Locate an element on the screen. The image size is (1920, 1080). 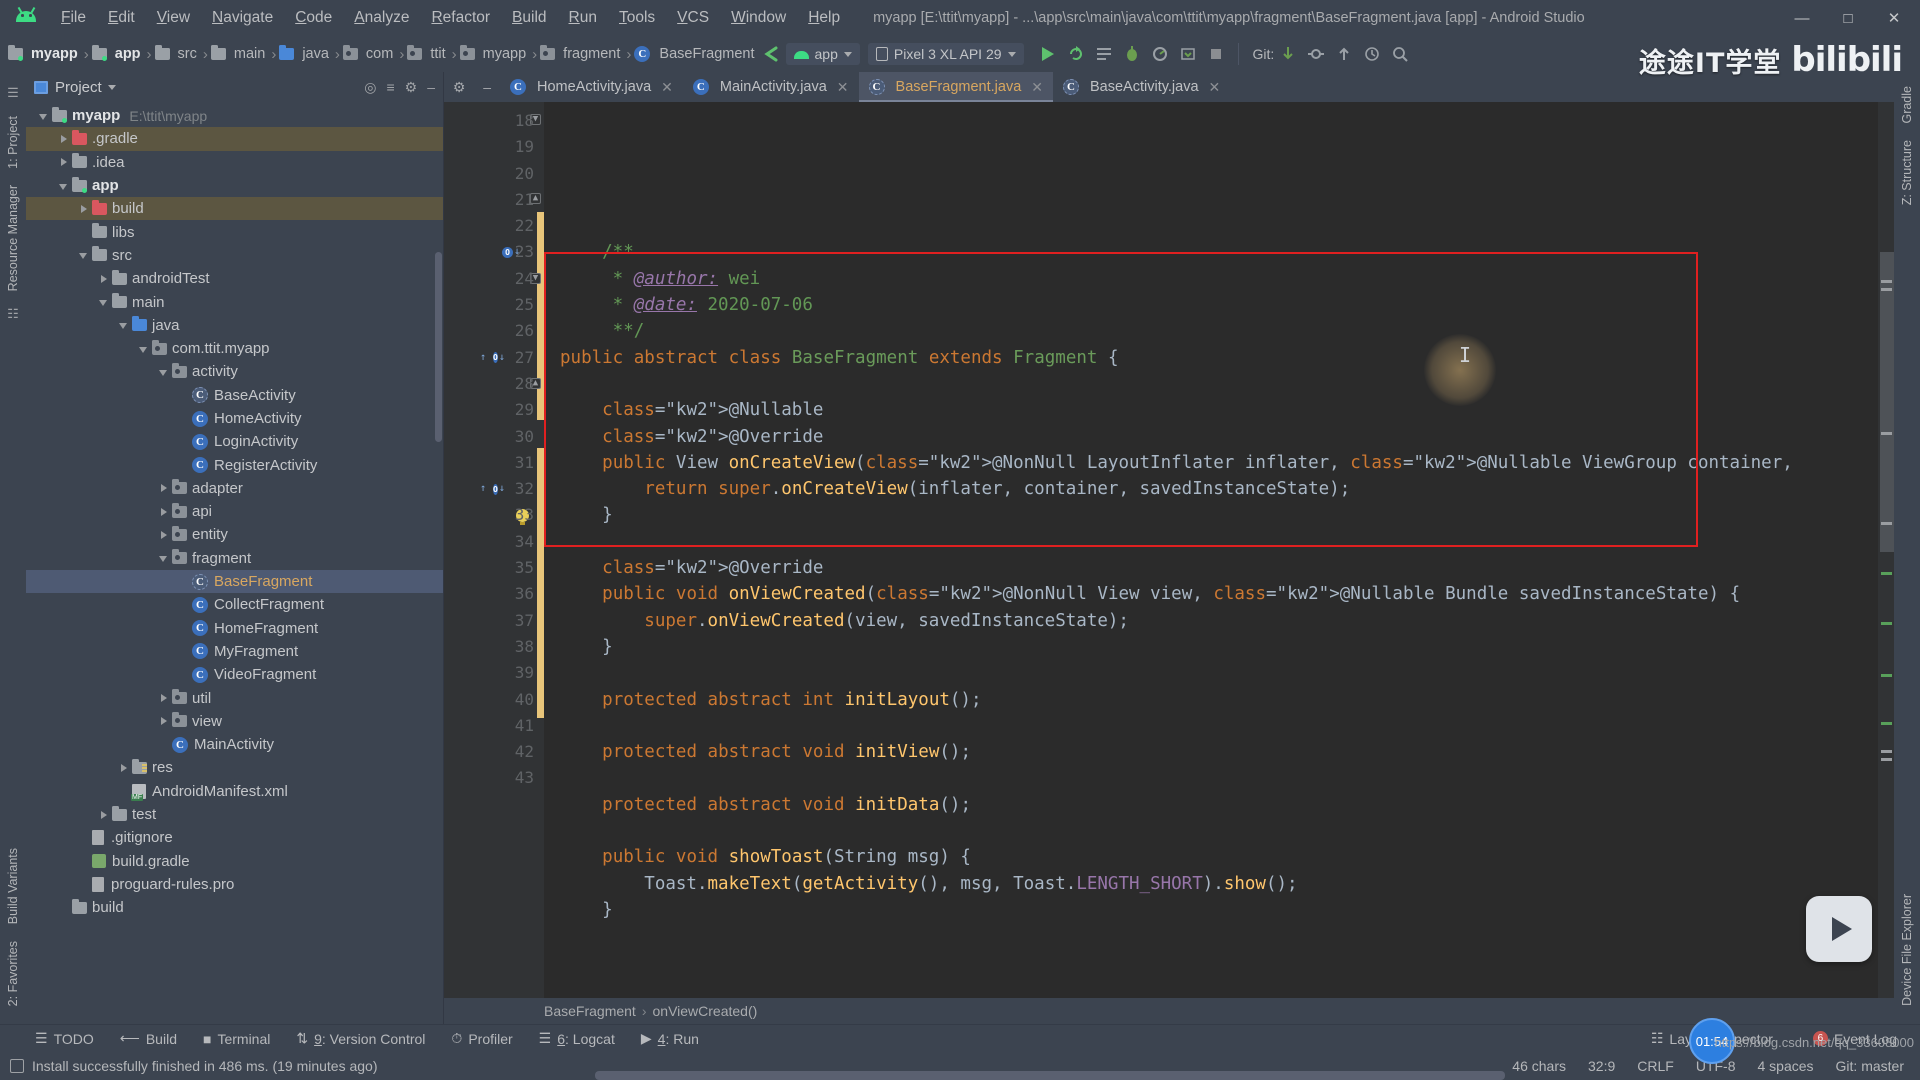
editor-tab-mainactivity-java: C MainActivity.java ✕ is located at coordinates (770, 87).